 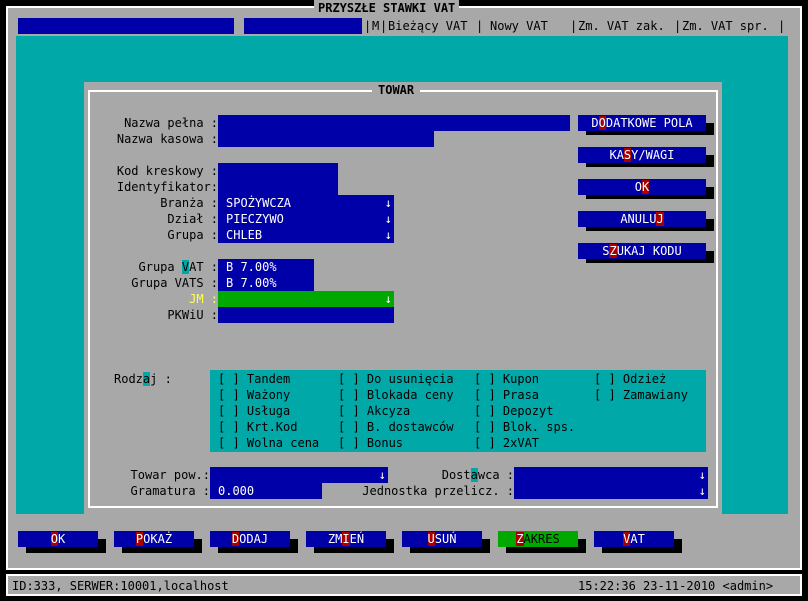 I want to click on rodzaj-checkbox: [ ] Do usunięcia, so click(x=396, y=379).